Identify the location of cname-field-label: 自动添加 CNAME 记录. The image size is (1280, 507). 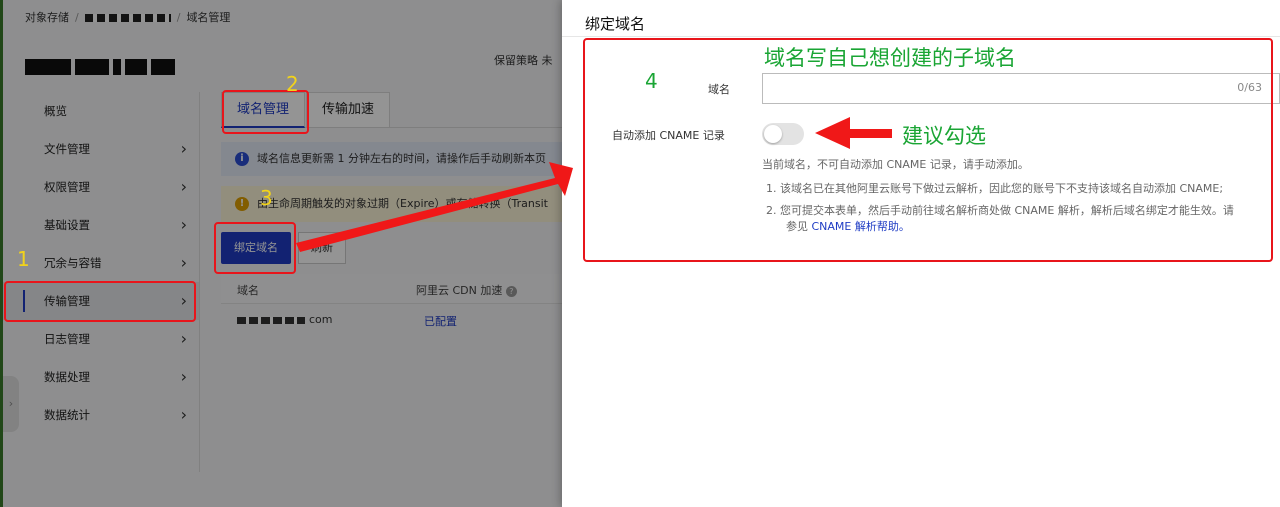
(668, 135).